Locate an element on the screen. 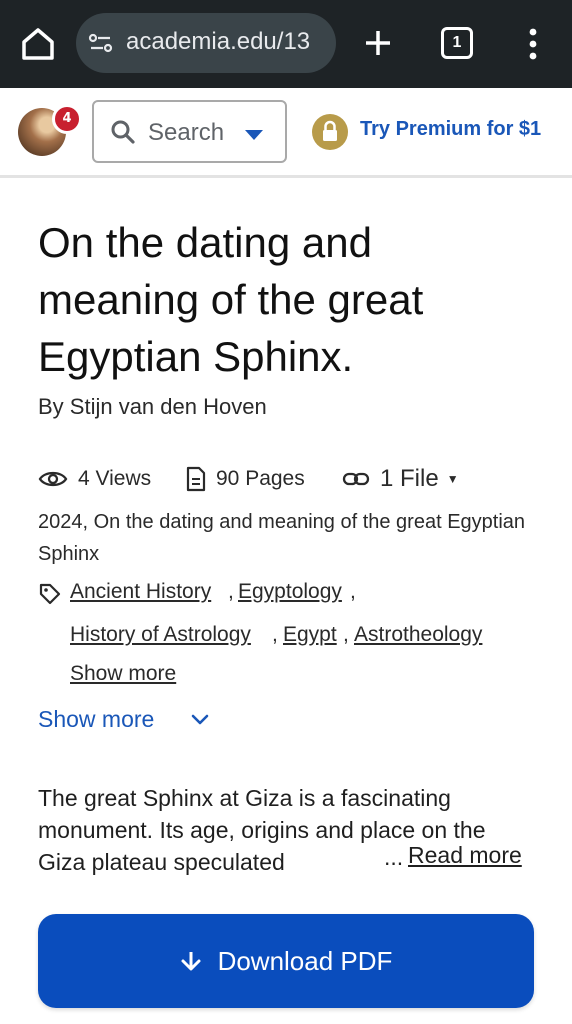 This screenshot has height=1024, width=572. tab-count: 1 is located at coordinates (457, 42).